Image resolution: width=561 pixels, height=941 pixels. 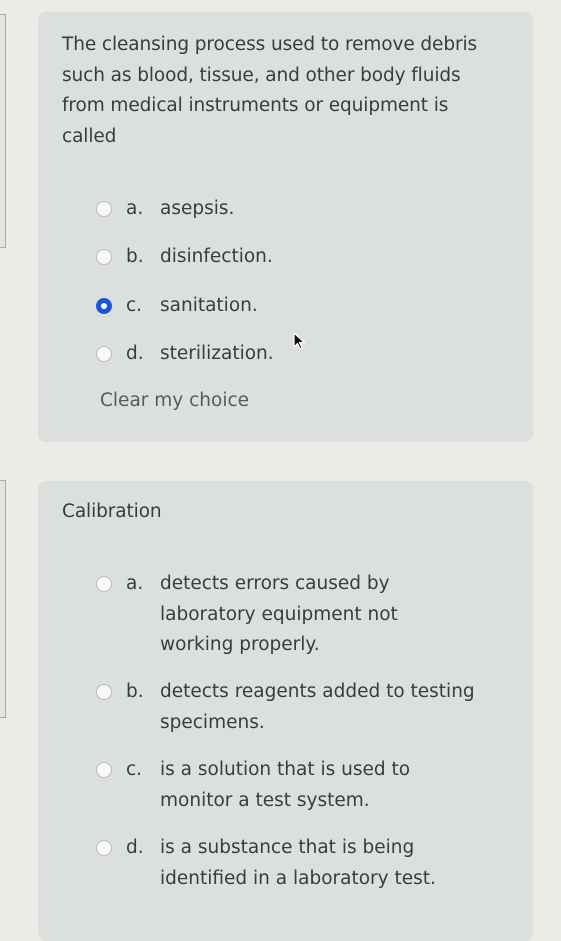 I want to click on option-c: c. sanitation., so click(x=306, y=306).